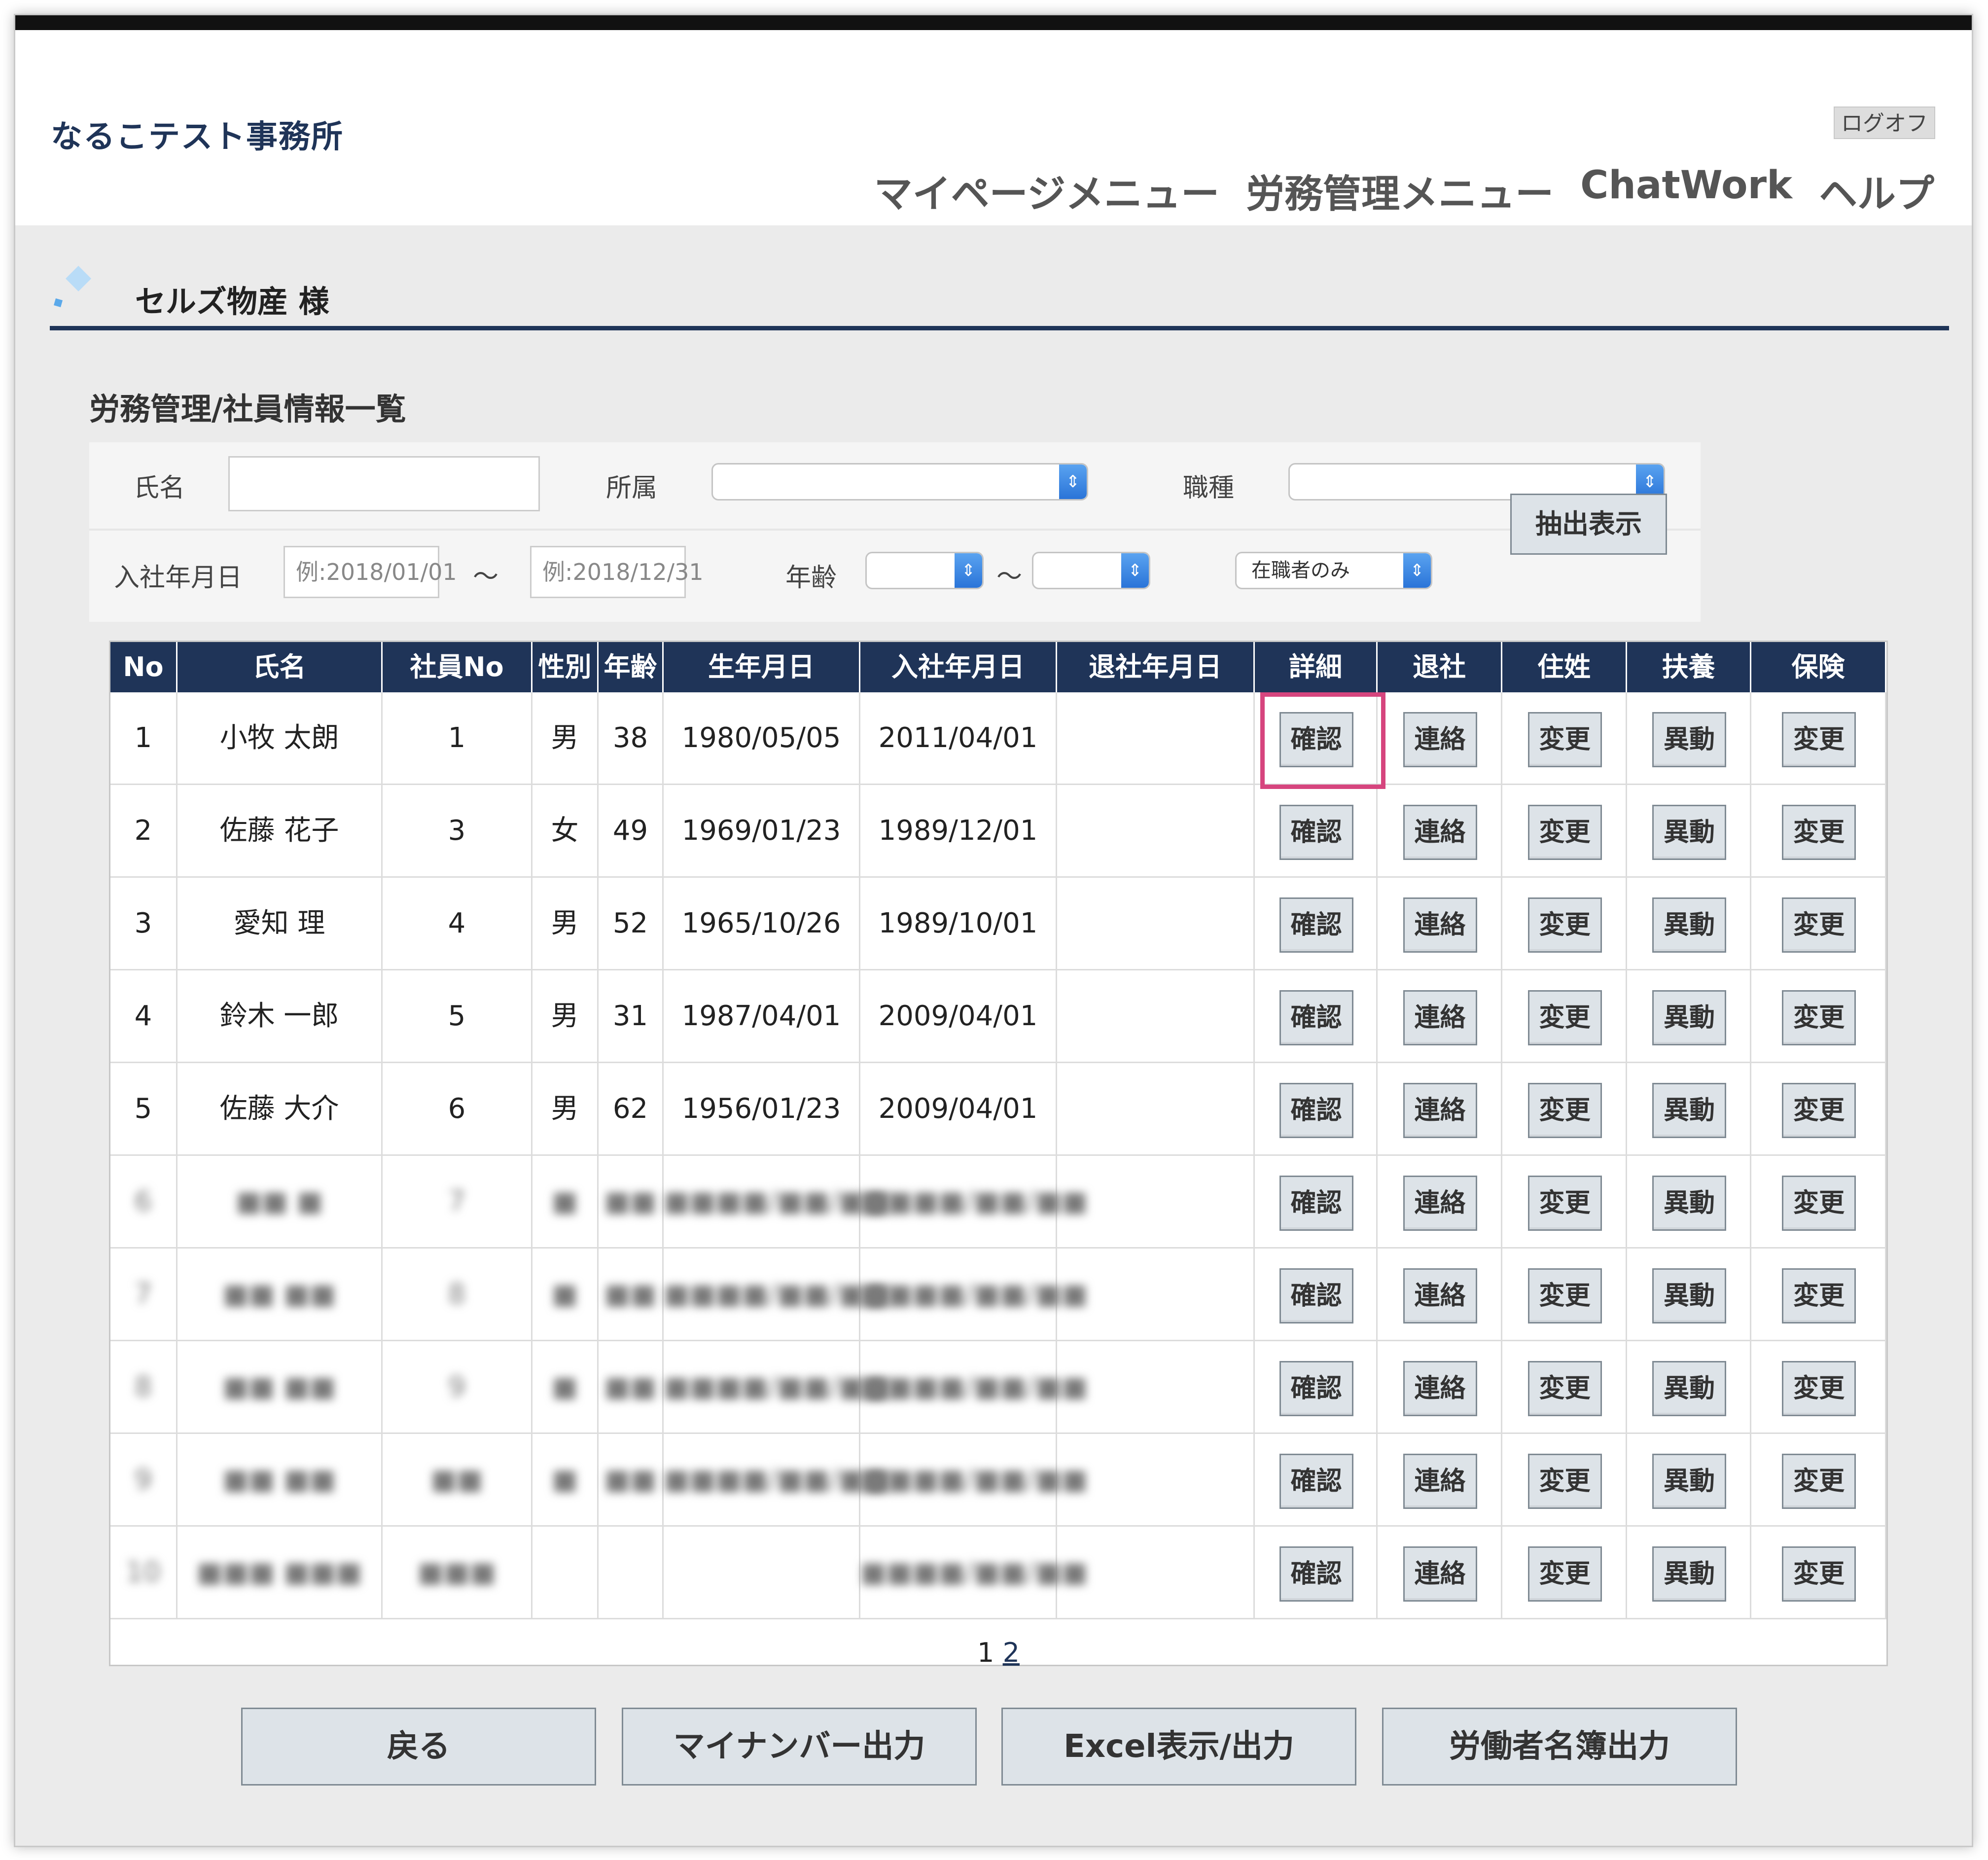  Describe the element at coordinates (958, 1109) in the screenshot. I see `cell-hire-date-text: 2009/04/01` at that location.